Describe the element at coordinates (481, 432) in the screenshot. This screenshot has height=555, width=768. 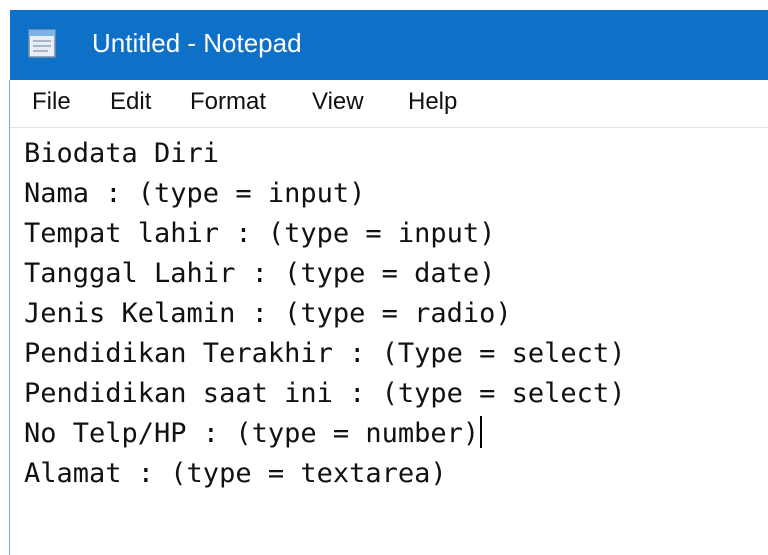
I see `text-caret` at that location.